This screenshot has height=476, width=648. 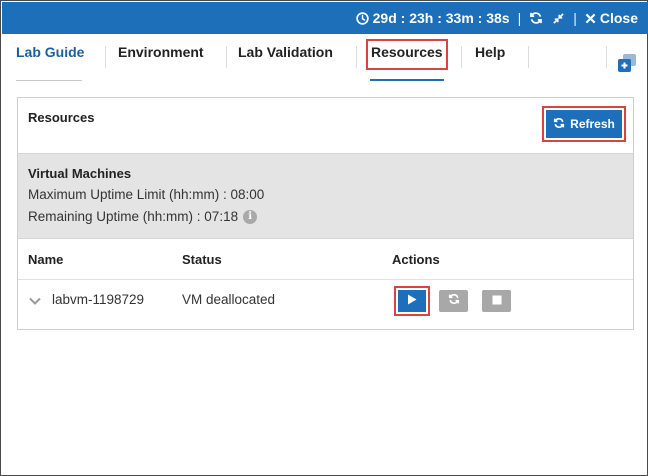 I want to click on max-uptime-text: Maximum Uptime Limit (hh:mm) : 08:00, so click(x=146, y=194).